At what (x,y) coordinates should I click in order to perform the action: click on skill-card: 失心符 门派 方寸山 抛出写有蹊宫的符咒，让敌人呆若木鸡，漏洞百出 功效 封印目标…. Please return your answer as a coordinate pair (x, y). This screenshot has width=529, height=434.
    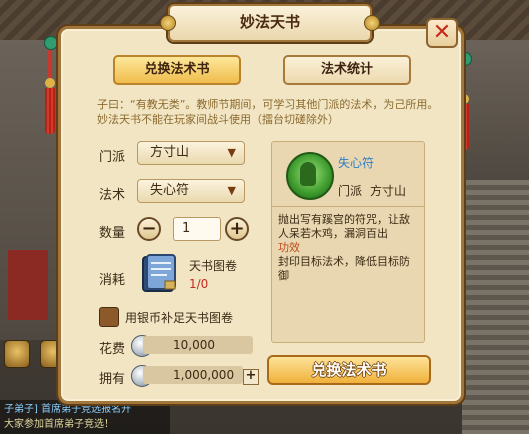
    Looking at the image, I should click on (348, 242).